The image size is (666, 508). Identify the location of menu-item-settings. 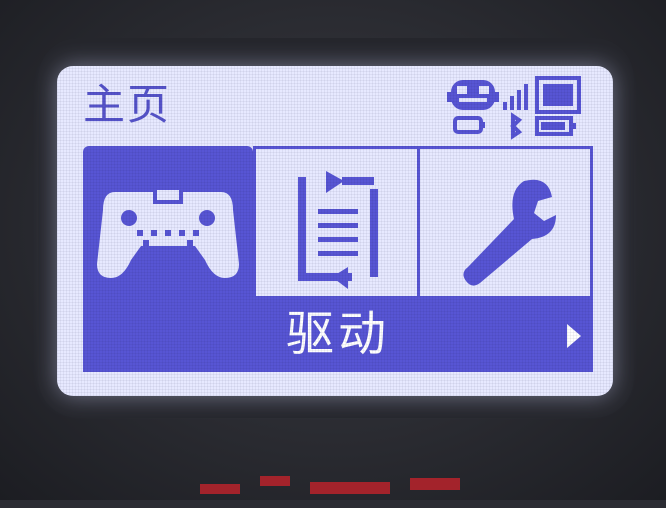
(506, 221).